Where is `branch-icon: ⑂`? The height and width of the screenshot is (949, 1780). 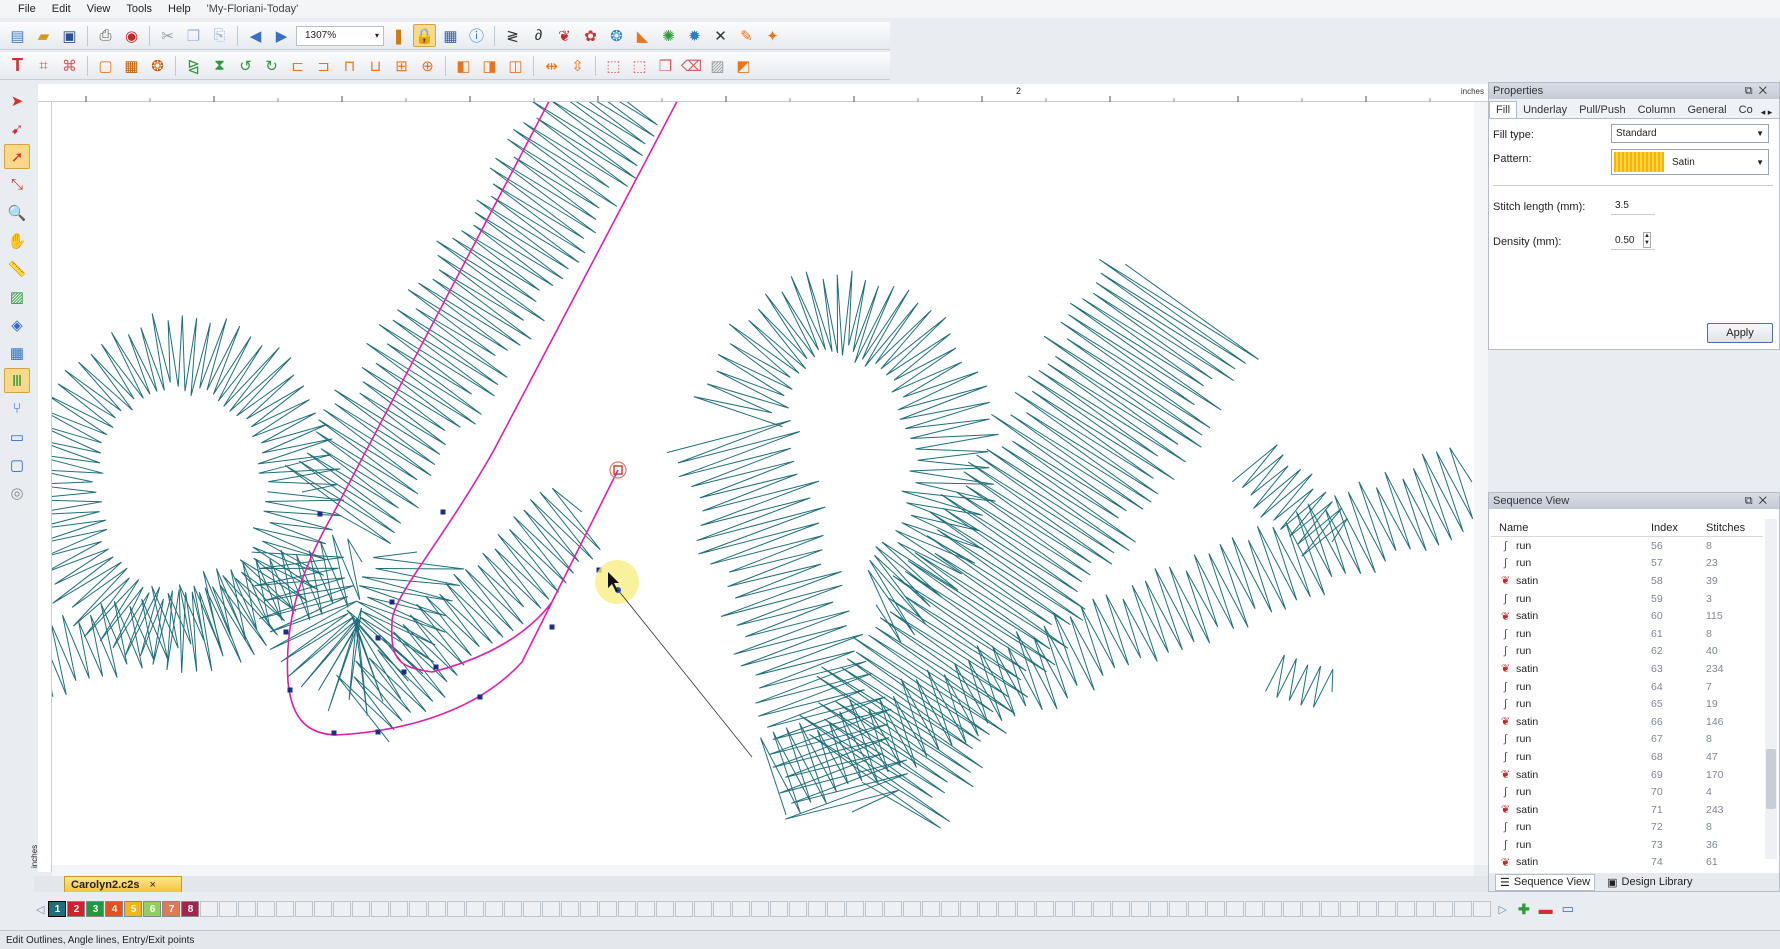
branch-icon: ⑂ is located at coordinates (17, 408).